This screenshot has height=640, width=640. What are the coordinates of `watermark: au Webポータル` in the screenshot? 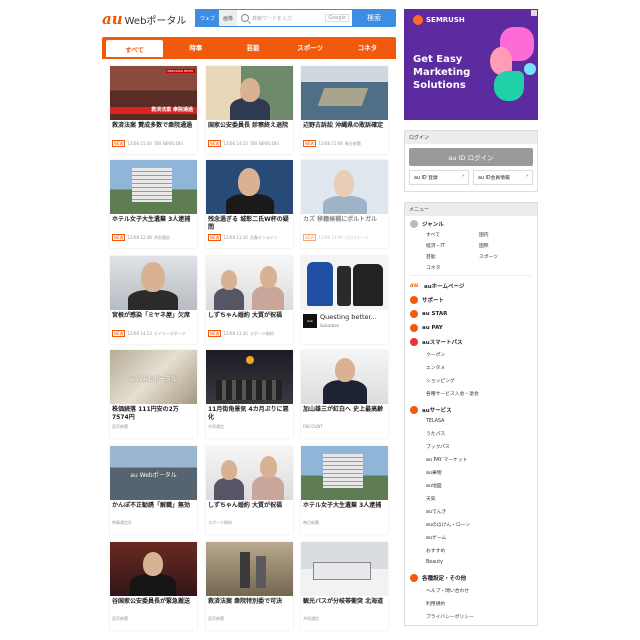 It's located at (153, 475).